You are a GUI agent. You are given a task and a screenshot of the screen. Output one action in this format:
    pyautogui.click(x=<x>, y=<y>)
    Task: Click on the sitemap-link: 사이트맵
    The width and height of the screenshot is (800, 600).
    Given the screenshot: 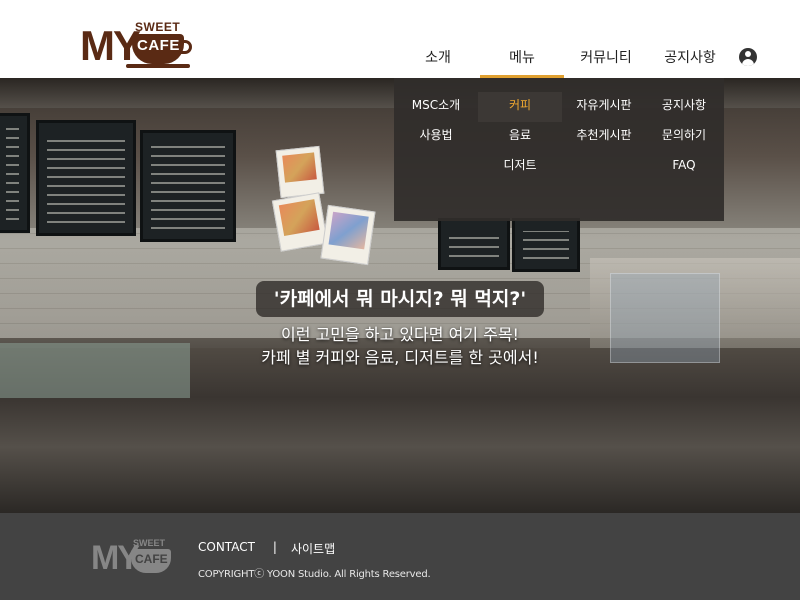 What is the action you would take?
    pyautogui.click(x=313, y=548)
    